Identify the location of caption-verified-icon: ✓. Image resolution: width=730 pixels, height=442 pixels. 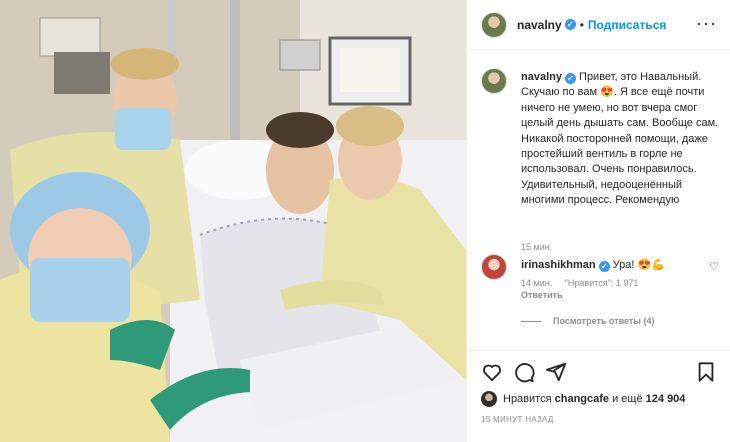
(570, 78).